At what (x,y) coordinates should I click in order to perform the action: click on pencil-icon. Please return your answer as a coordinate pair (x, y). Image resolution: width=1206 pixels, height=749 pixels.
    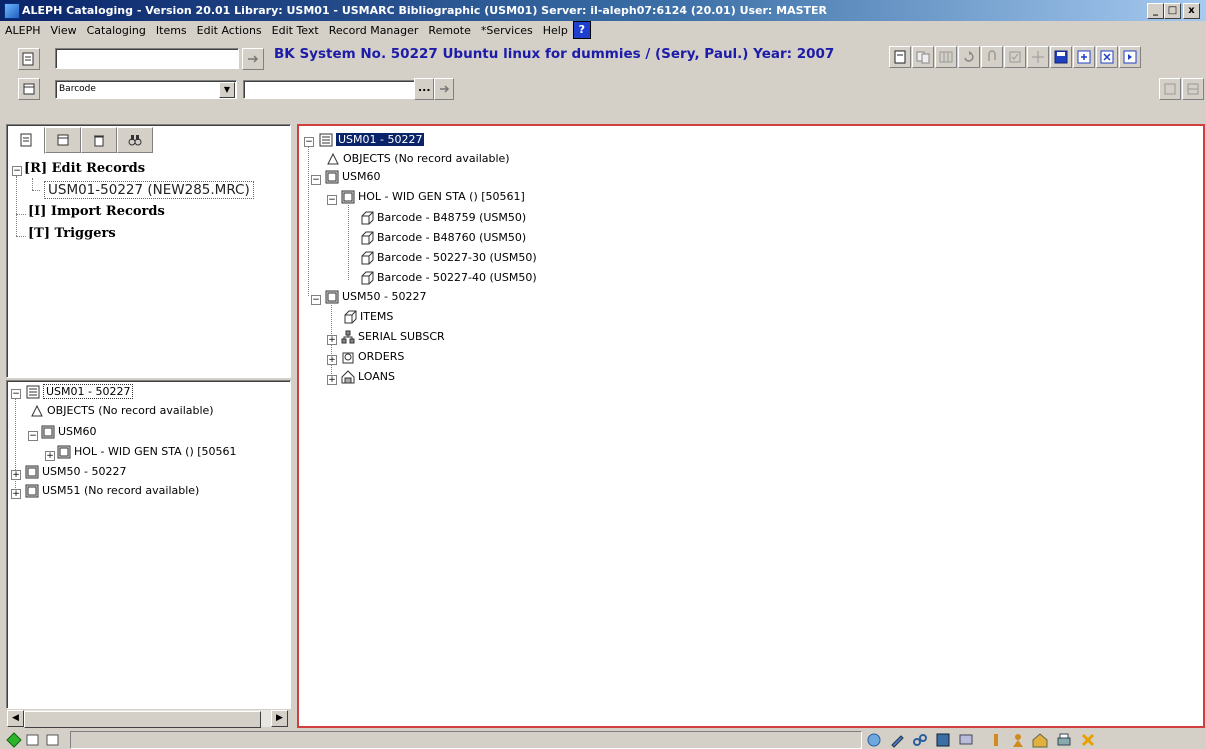
    Looking at the image, I should click on (897, 740).